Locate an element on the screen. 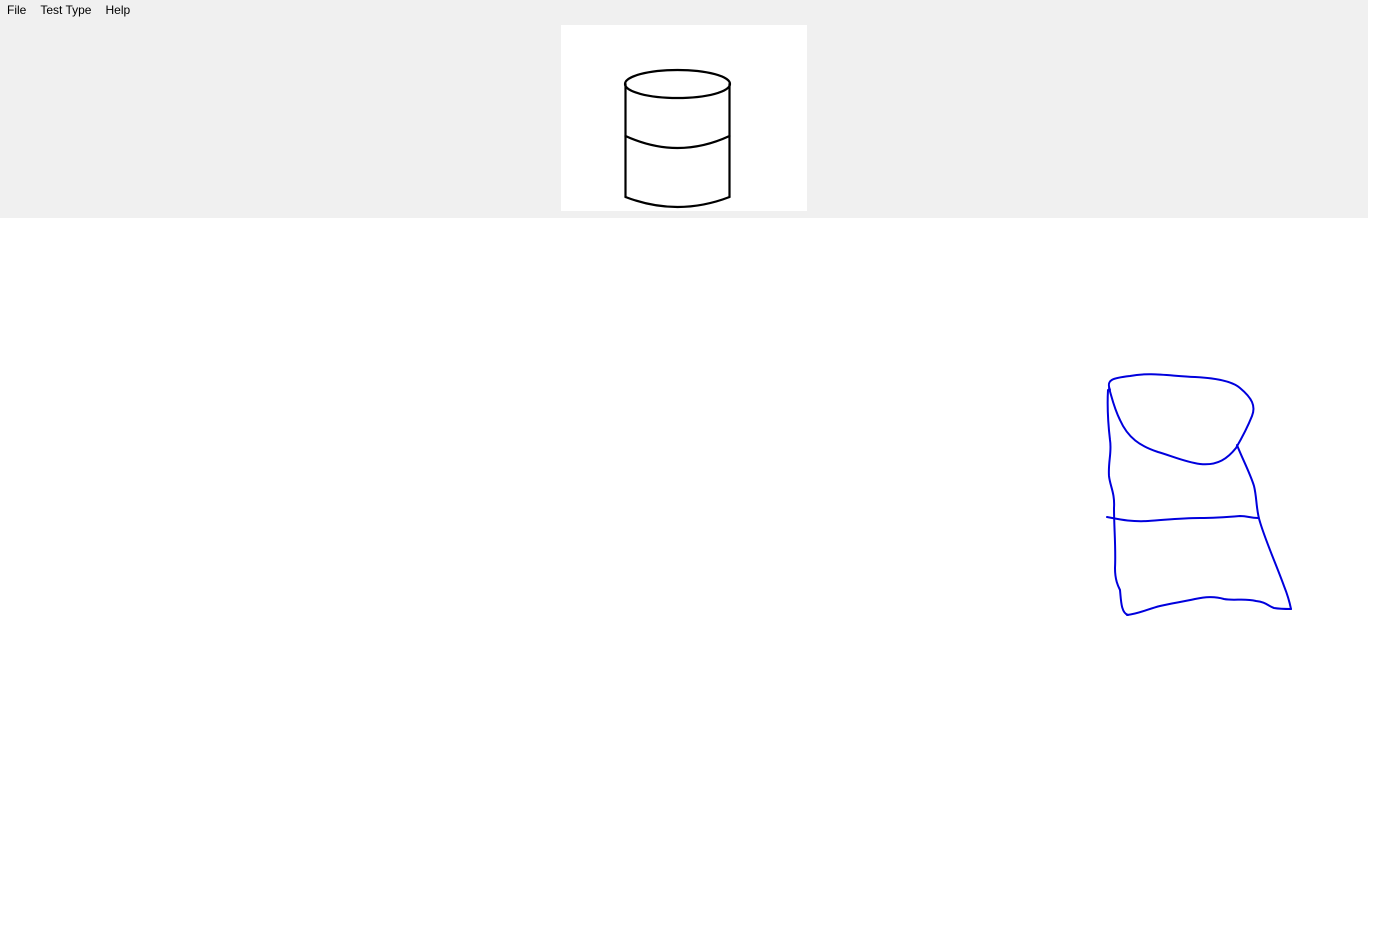 This screenshot has width=1381, height=925. menu-file: File is located at coordinates (16, 10).